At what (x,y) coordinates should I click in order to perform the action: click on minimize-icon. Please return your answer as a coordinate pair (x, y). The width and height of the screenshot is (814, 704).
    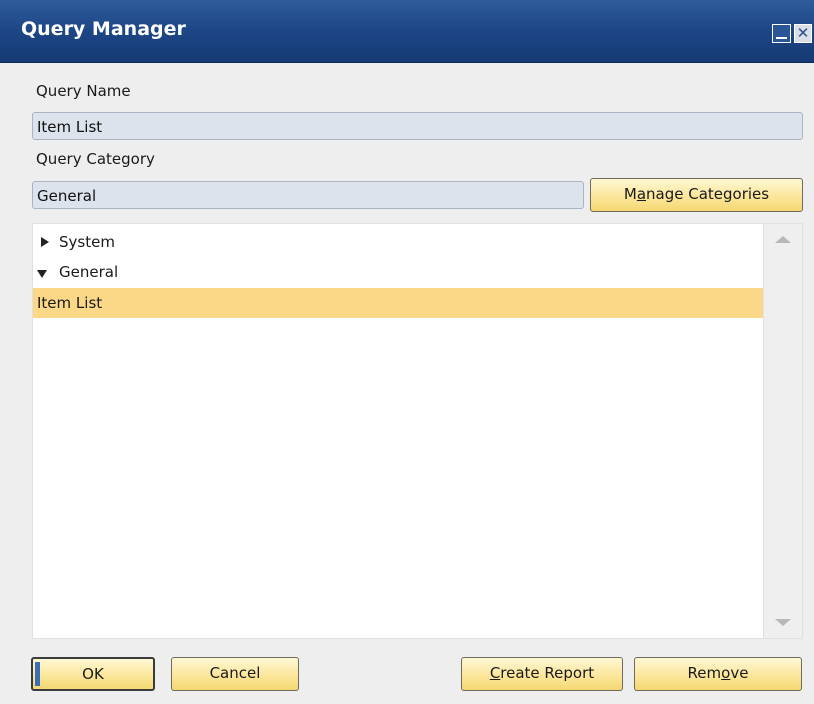
    Looking at the image, I should click on (781, 33).